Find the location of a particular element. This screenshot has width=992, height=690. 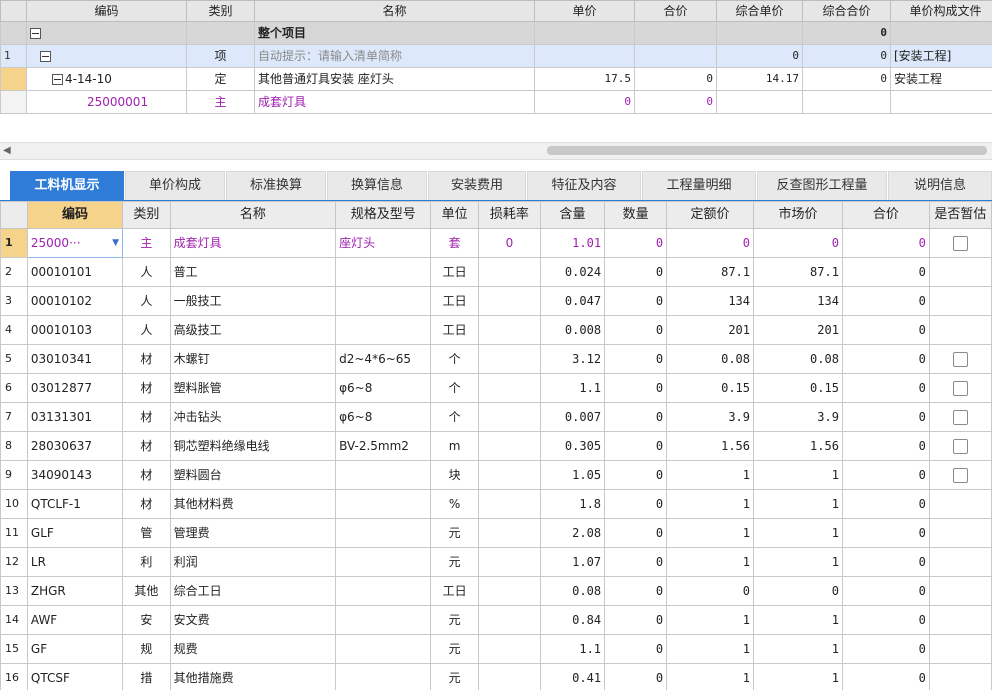

price-file-cell: [安装工程] is located at coordinates (941, 56).